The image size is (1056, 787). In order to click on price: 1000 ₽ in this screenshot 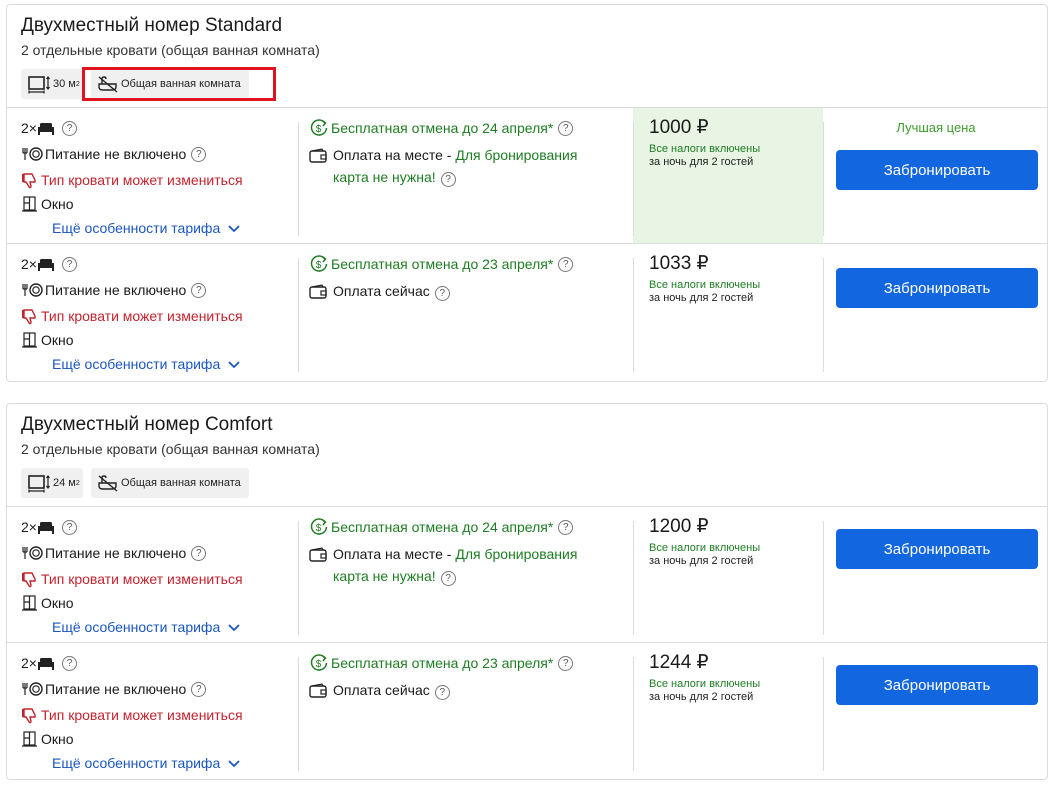, I will do `click(679, 127)`.